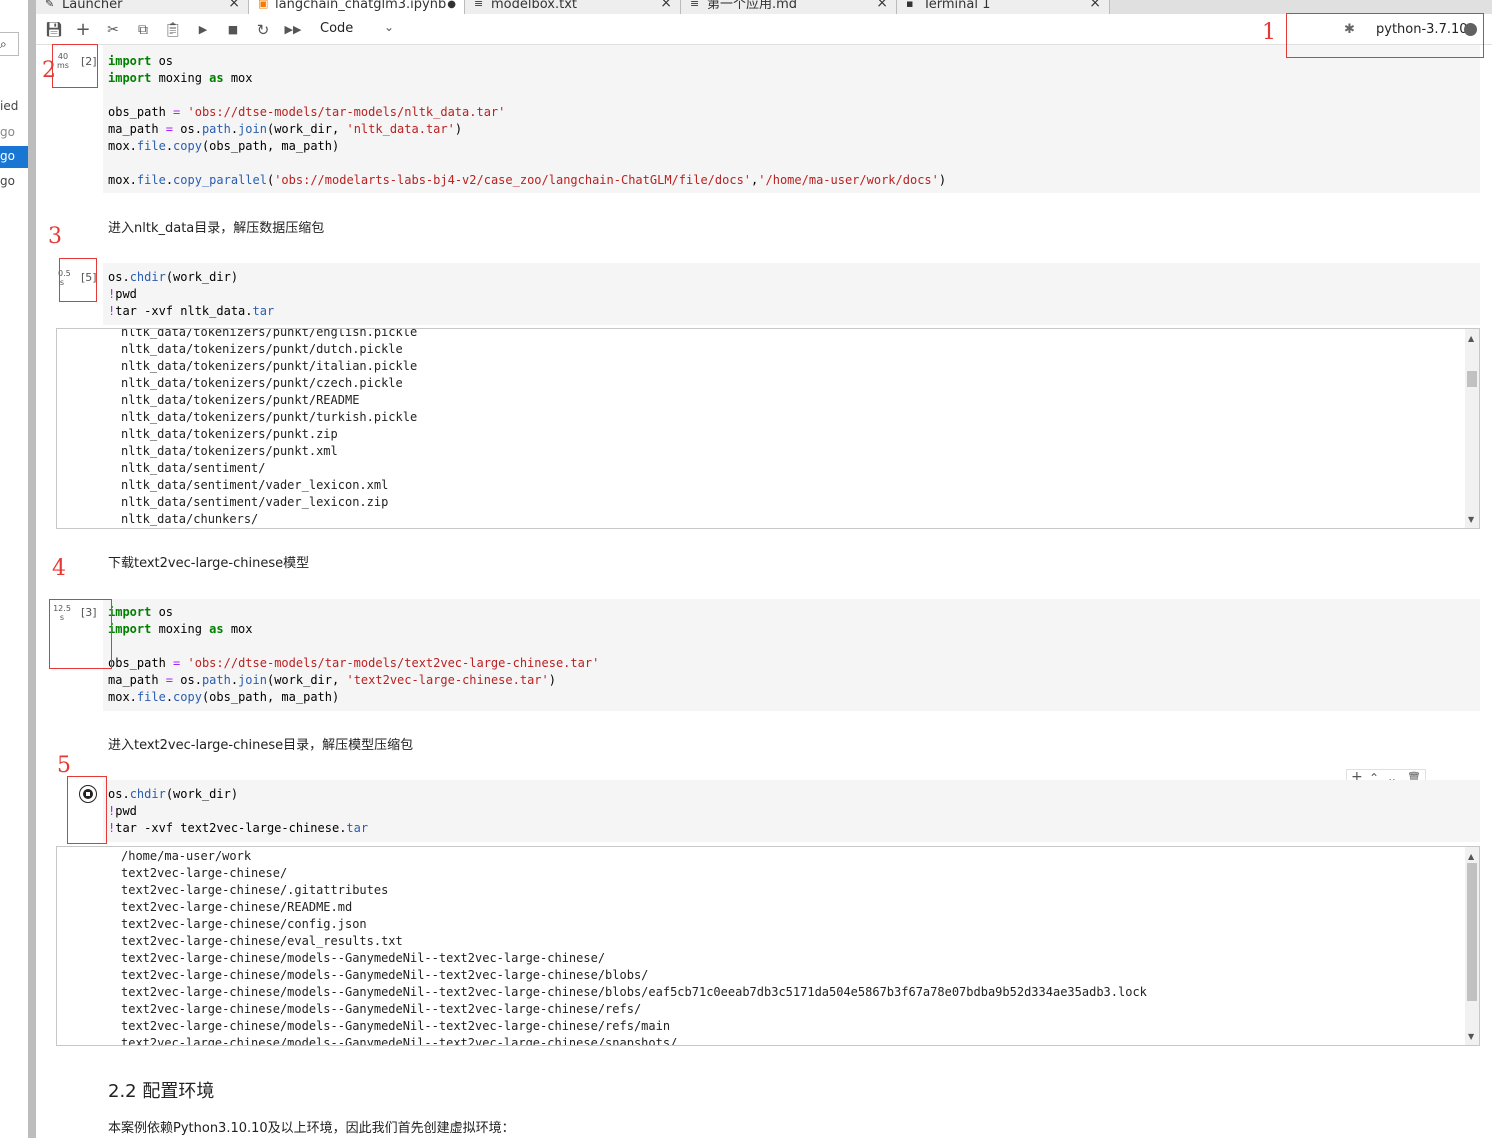 Image resolution: width=1492 pixels, height=1138 pixels. Describe the element at coordinates (361, 6) in the screenshot. I see `tab-label: langchain_chatglm3.ipynb` at that location.